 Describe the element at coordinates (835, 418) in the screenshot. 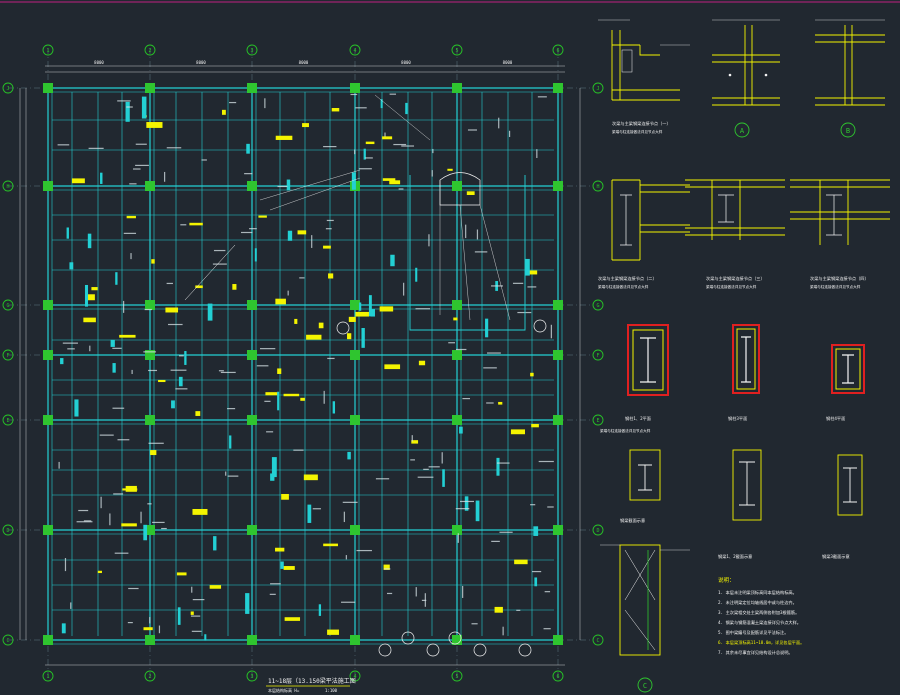

I see `detail-title-7: 钢柱4平面` at that location.